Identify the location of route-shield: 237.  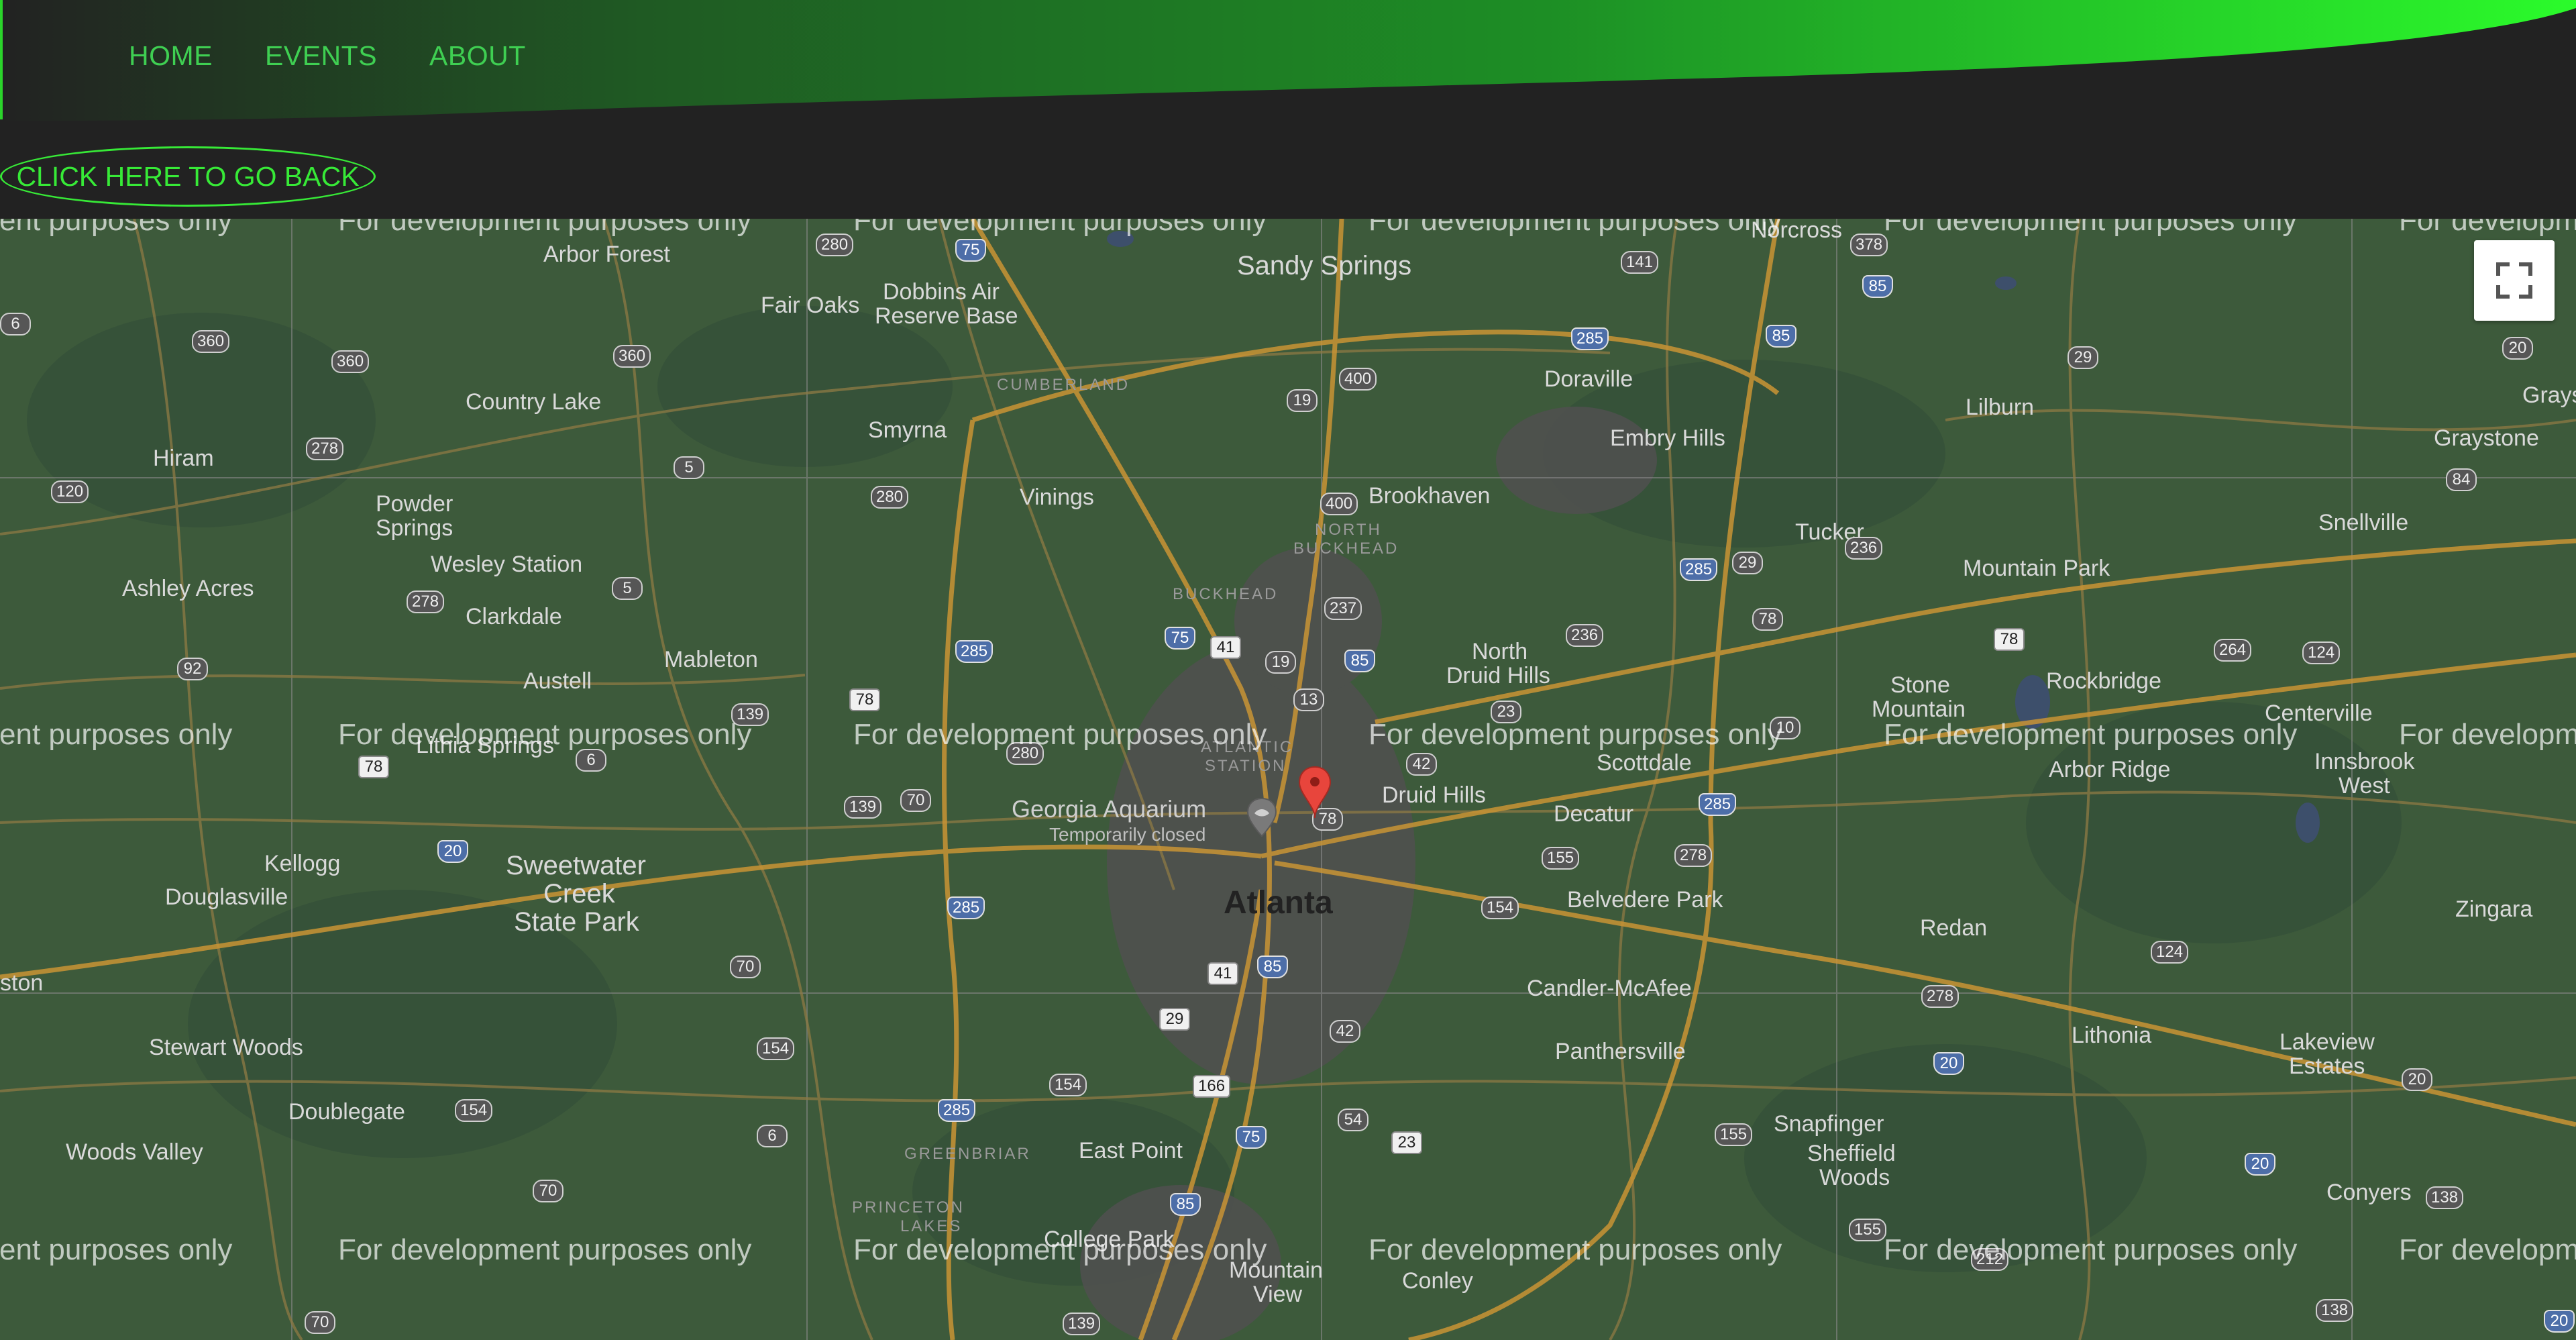
(1343, 608).